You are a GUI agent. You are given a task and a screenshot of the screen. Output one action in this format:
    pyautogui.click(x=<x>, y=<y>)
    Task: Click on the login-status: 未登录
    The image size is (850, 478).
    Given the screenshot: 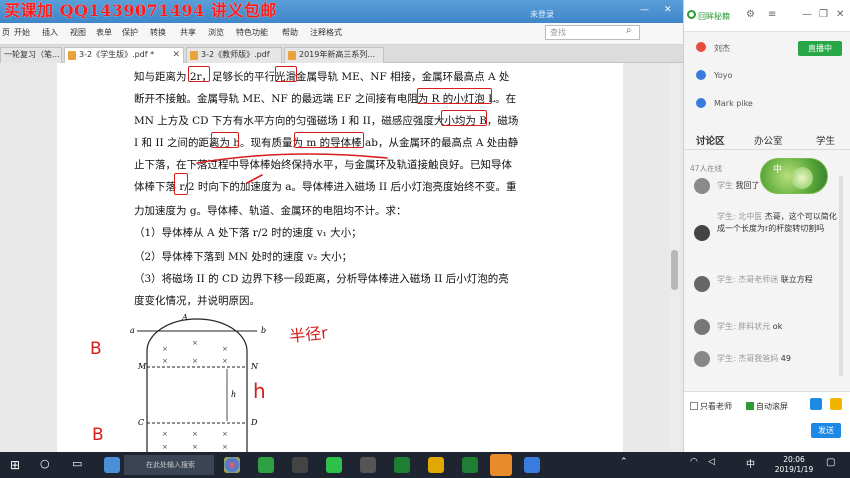 What is the action you would take?
    pyautogui.click(x=542, y=14)
    